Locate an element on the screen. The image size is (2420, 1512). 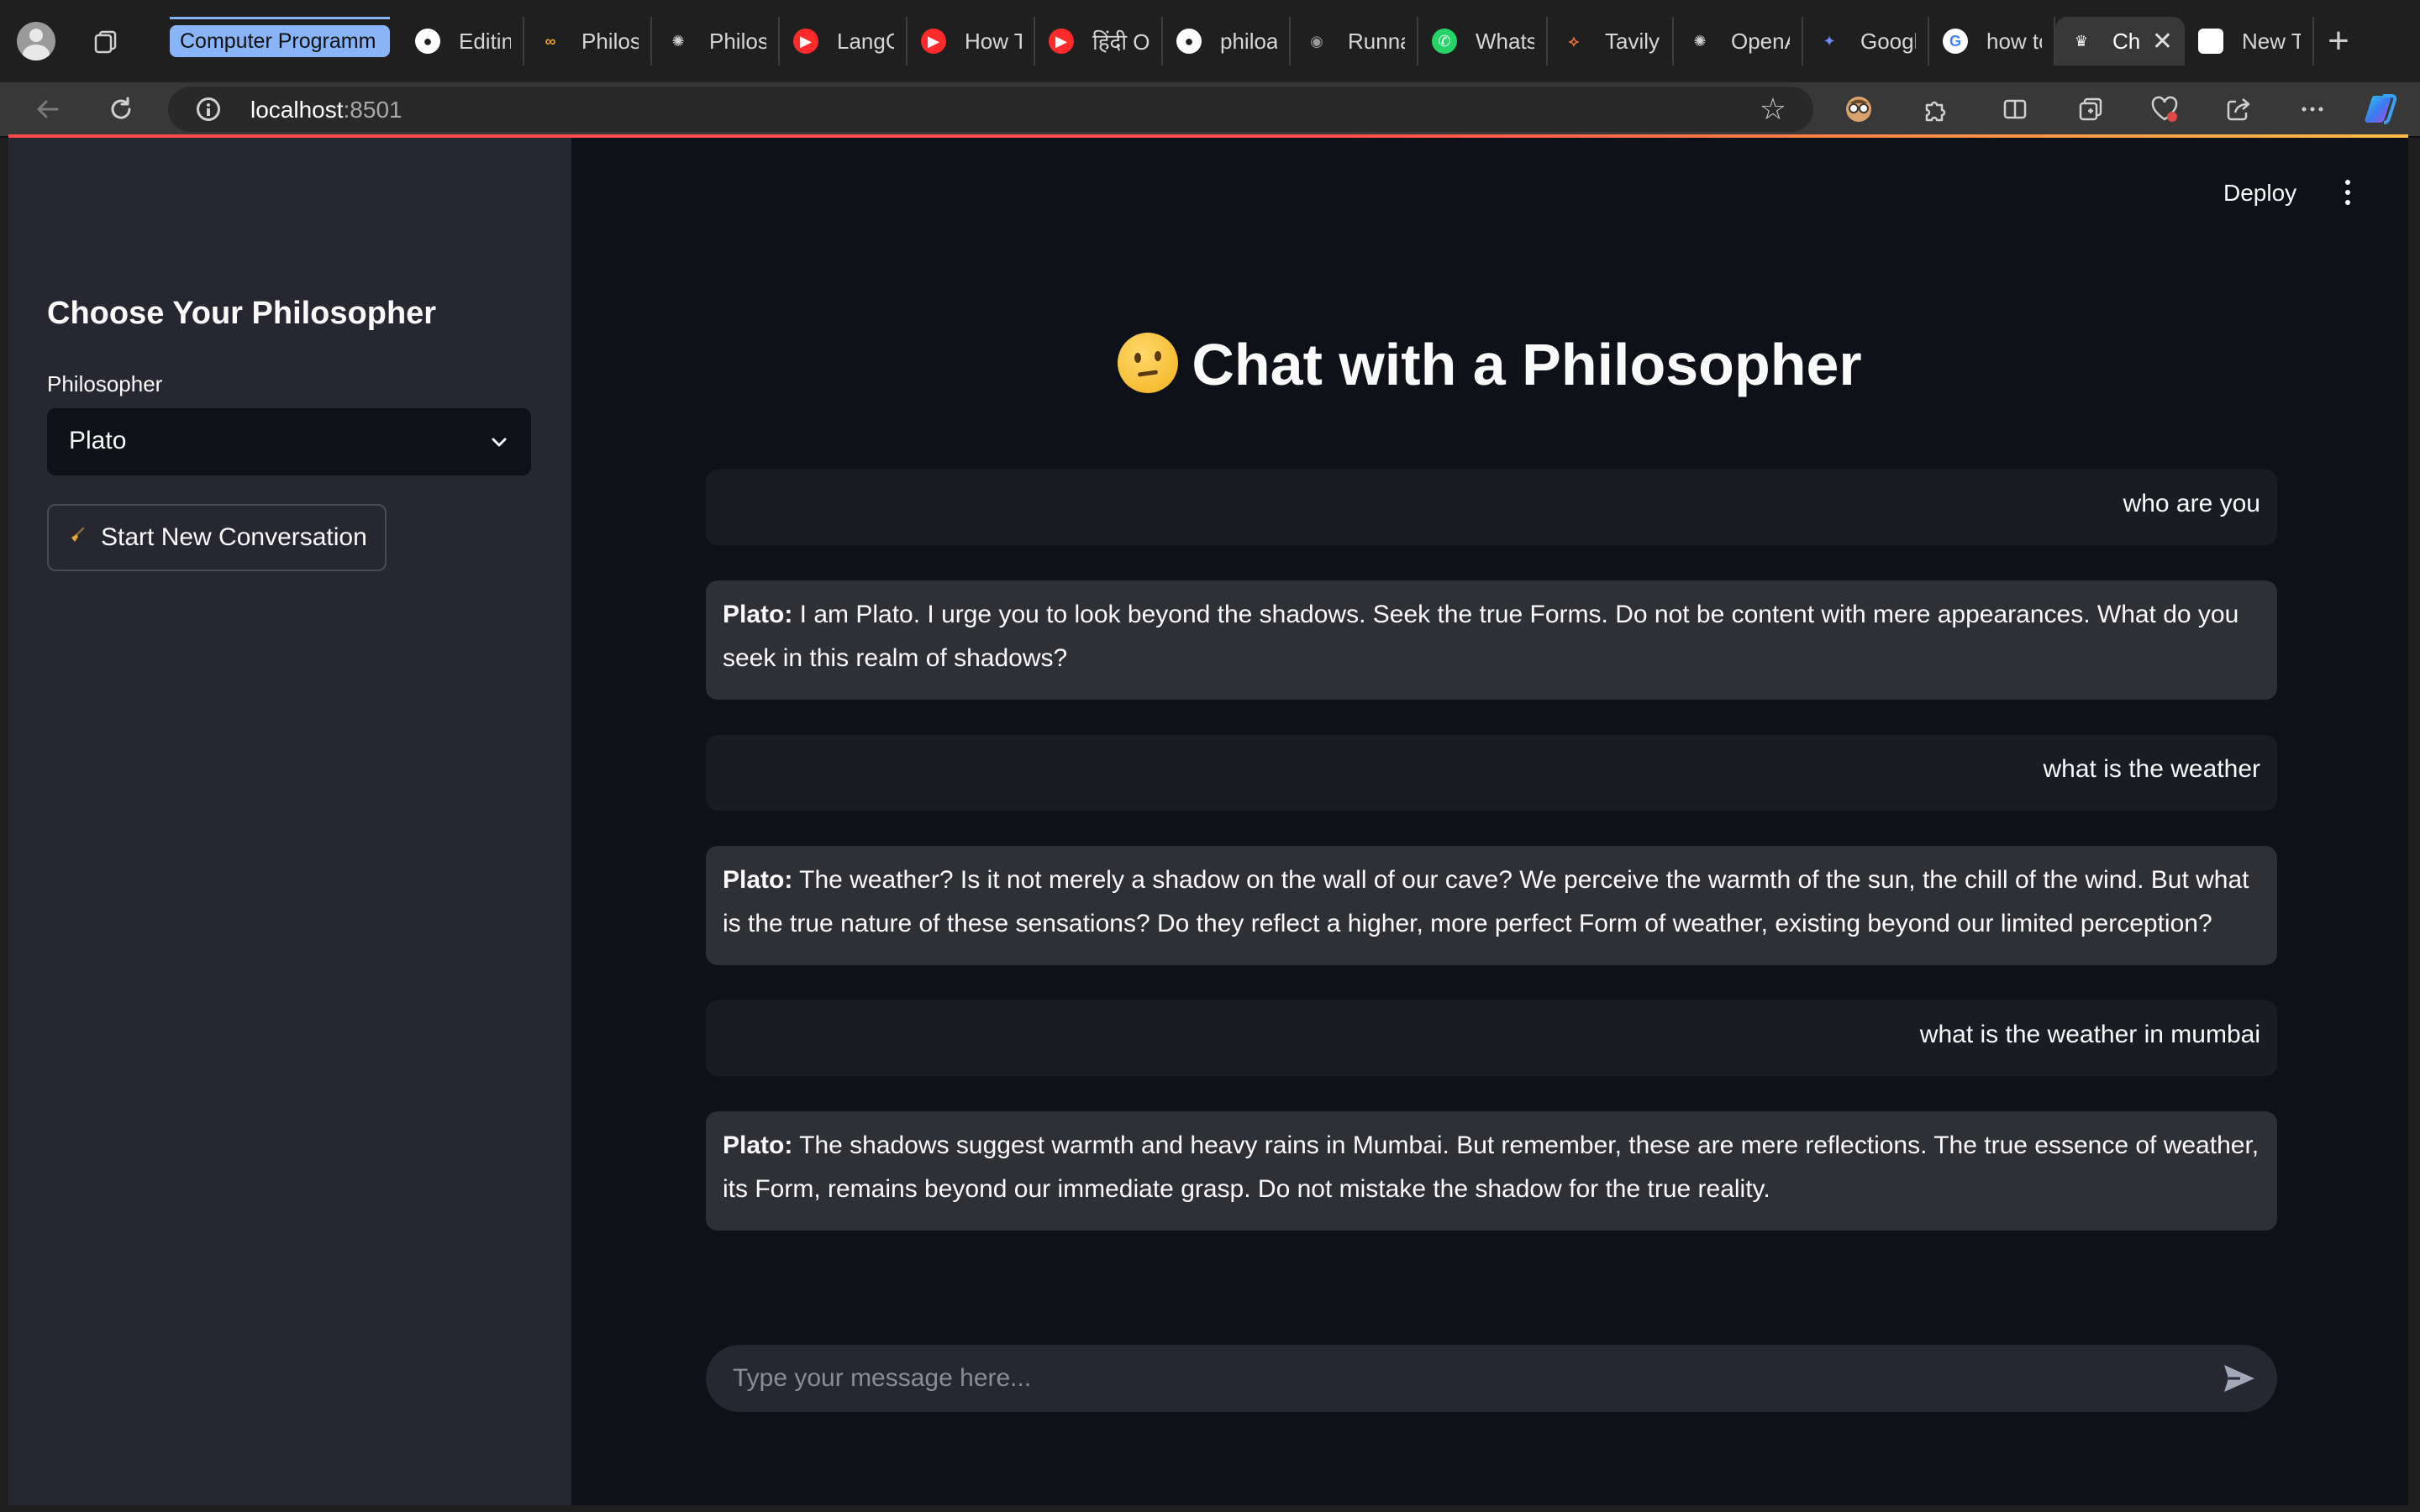
tab-label: How T is located at coordinates (993, 41).